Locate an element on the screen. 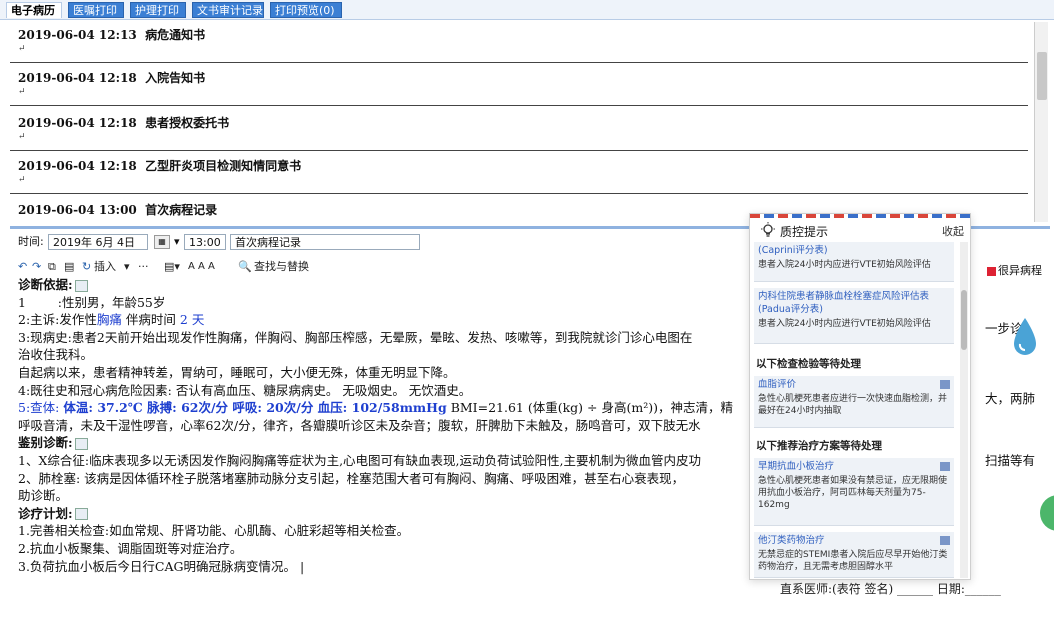 The height and width of the screenshot is (626, 1054). tab-emr: 电子病历 is located at coordinates (34, 10).